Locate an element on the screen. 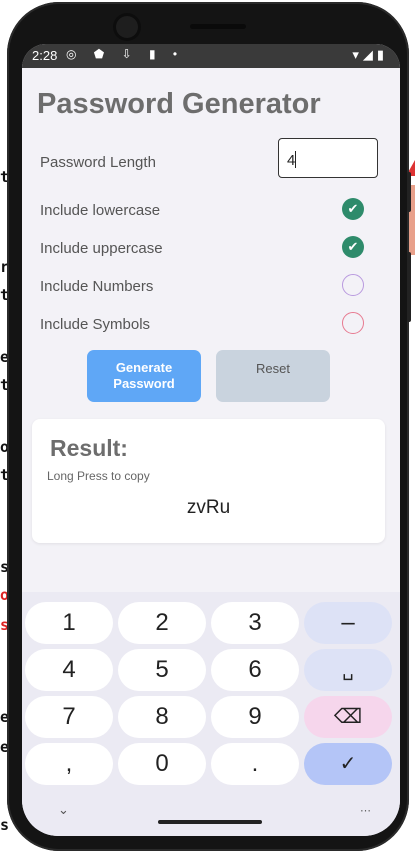 The width and height of the screenshot is (415, 853). option-label-numbers: Include Numbers is located at coordinates (97, 286).